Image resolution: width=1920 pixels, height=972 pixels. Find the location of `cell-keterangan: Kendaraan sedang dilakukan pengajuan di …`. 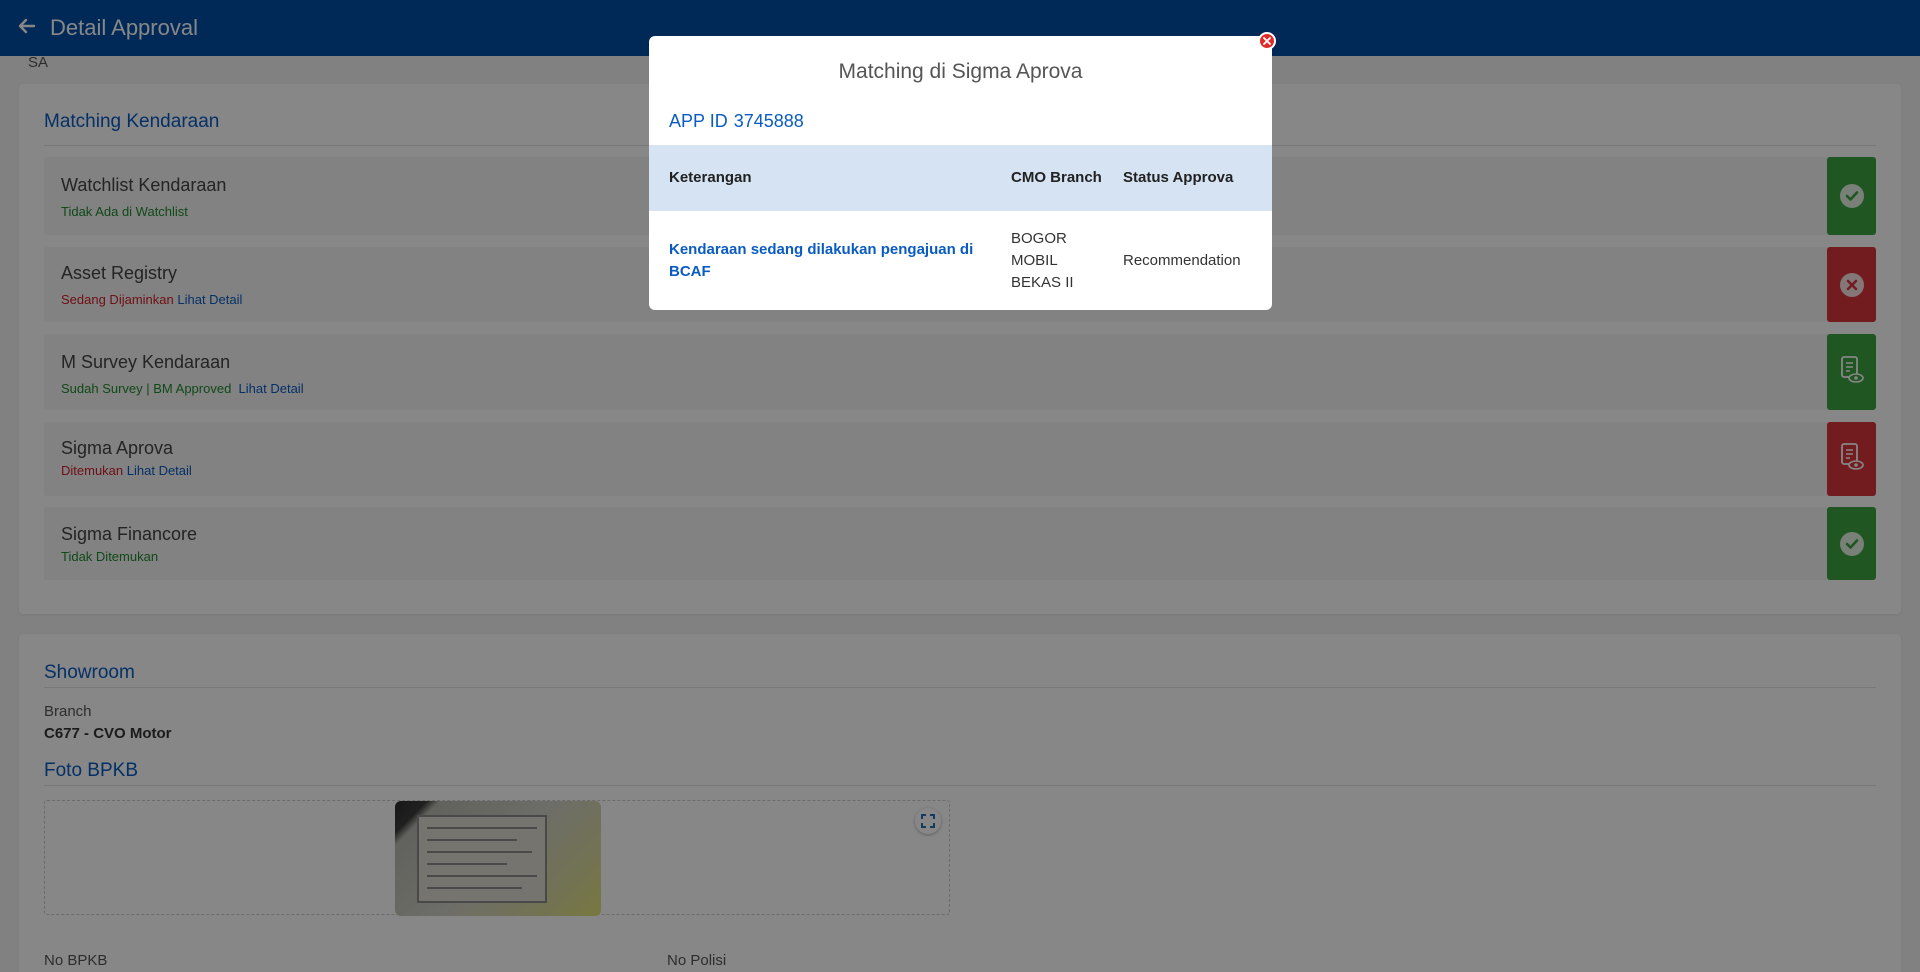

cell-keterangan: Kendaraan sedang dilakukan pengajuan di … is located at coordinates (821, 260).